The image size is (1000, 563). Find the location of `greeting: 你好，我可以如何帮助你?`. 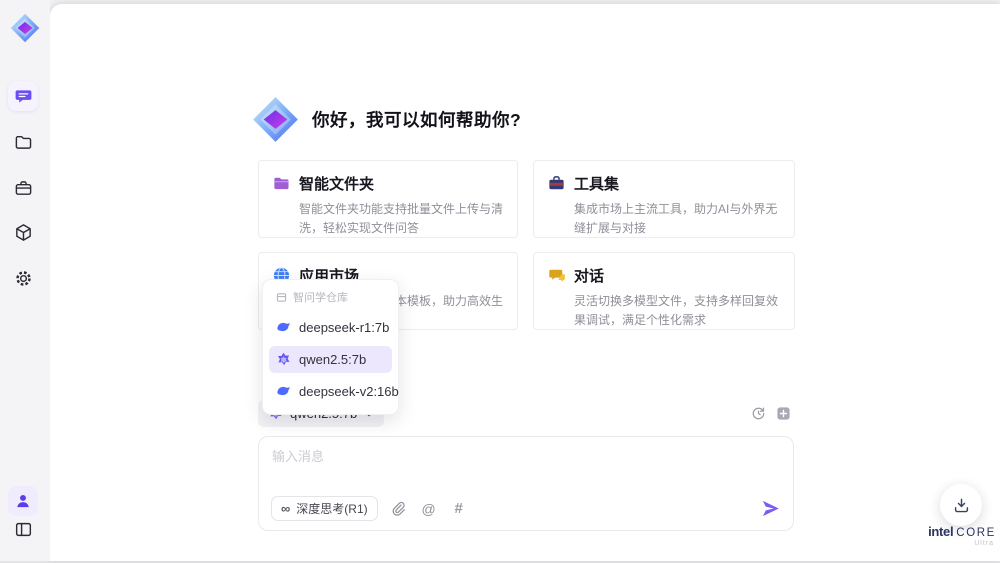

greeting: 你好，我可以如何帮助你? is located at coordinates (386, 119).